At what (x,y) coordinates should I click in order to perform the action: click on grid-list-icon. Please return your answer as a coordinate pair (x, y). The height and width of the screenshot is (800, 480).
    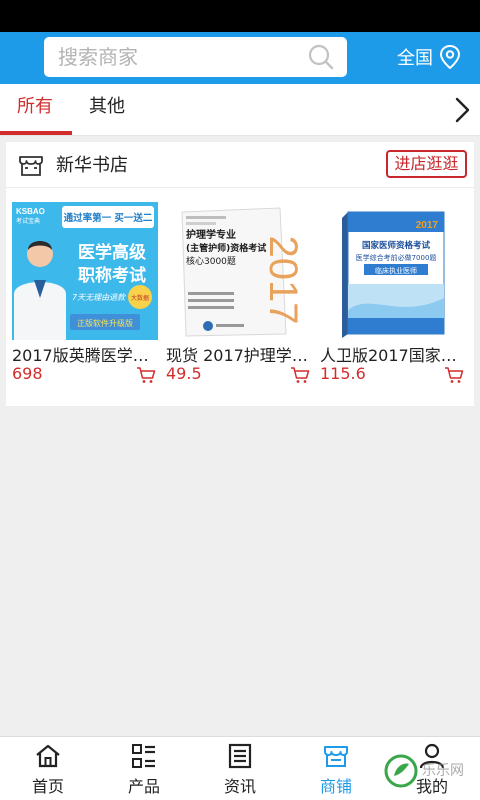
    Looking at the image, I should click on (143, 756).